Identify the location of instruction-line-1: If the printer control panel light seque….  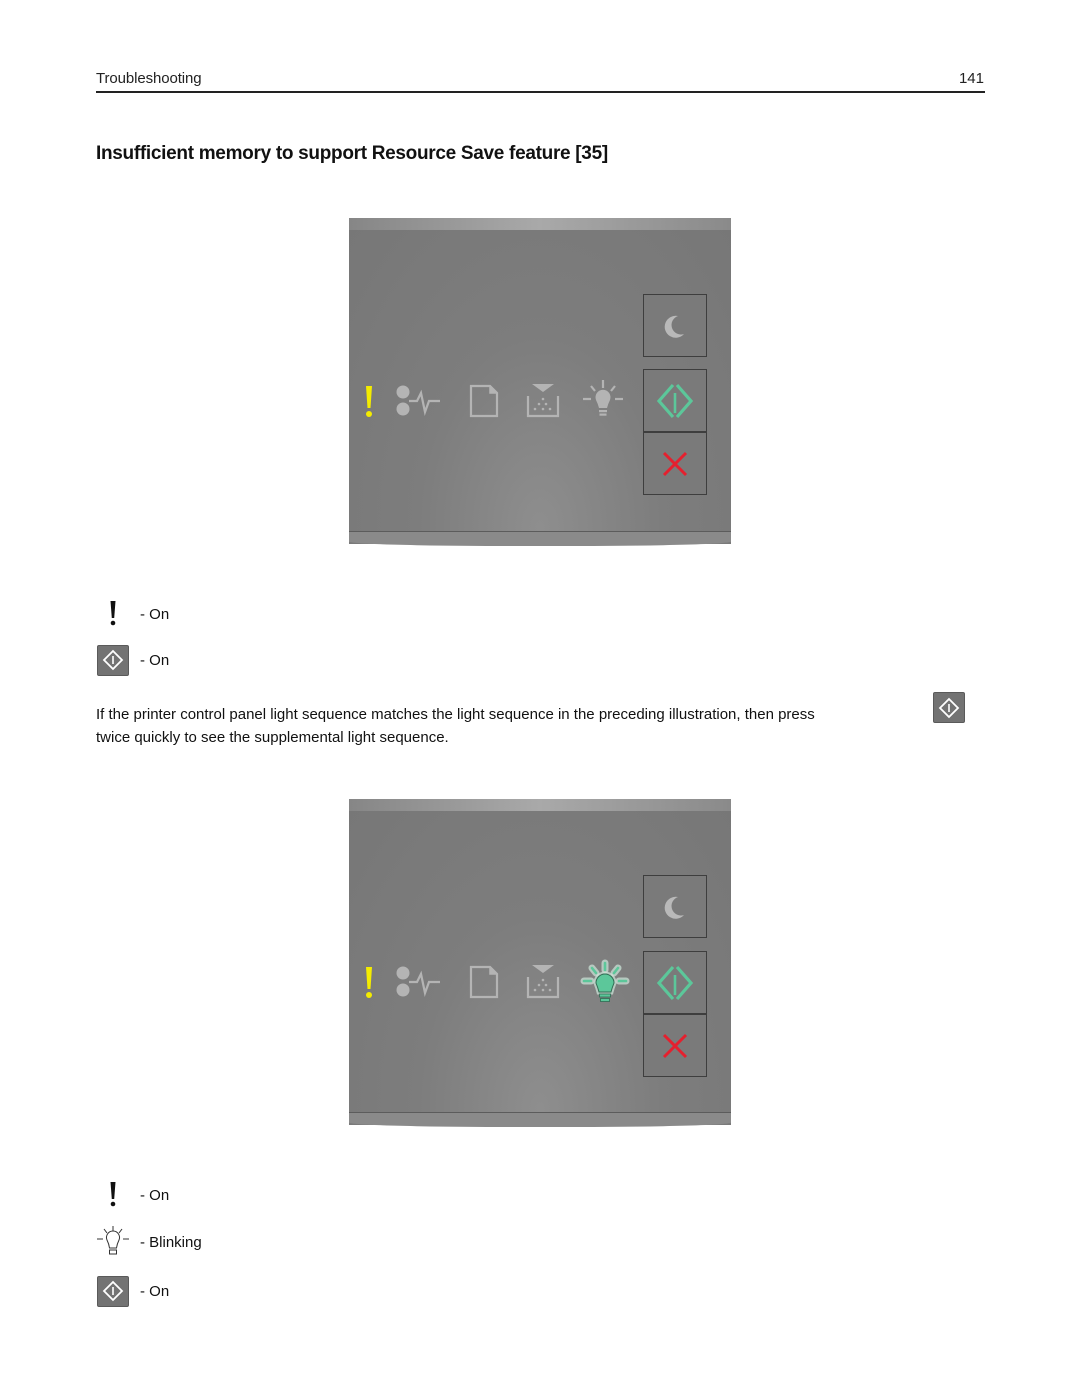
(455, 714).